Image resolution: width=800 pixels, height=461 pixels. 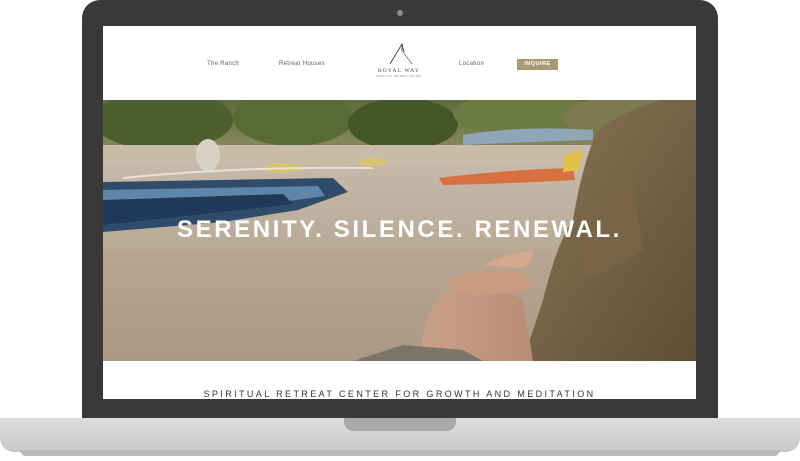 What do you see at coordinates (223, 64) in the screenshot?
I see `nav-link-the-ranch: The Ranch` at bounding box center [223, 64].